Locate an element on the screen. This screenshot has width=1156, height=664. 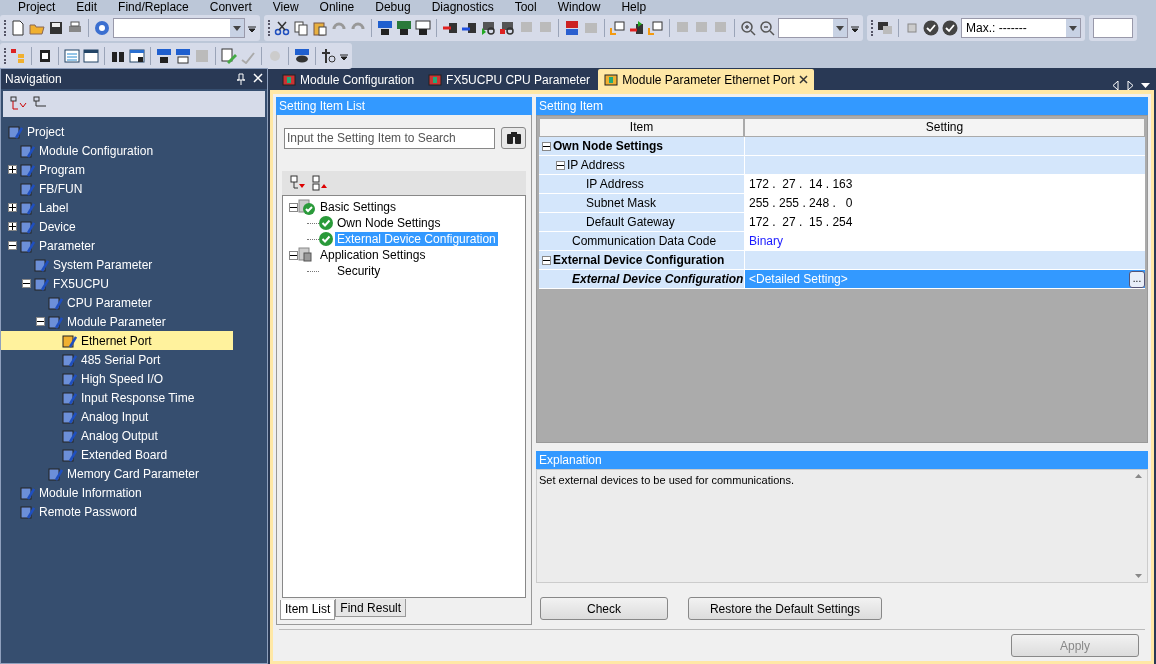
setting-value-cell: Binary is located at coordinates (944, 241).